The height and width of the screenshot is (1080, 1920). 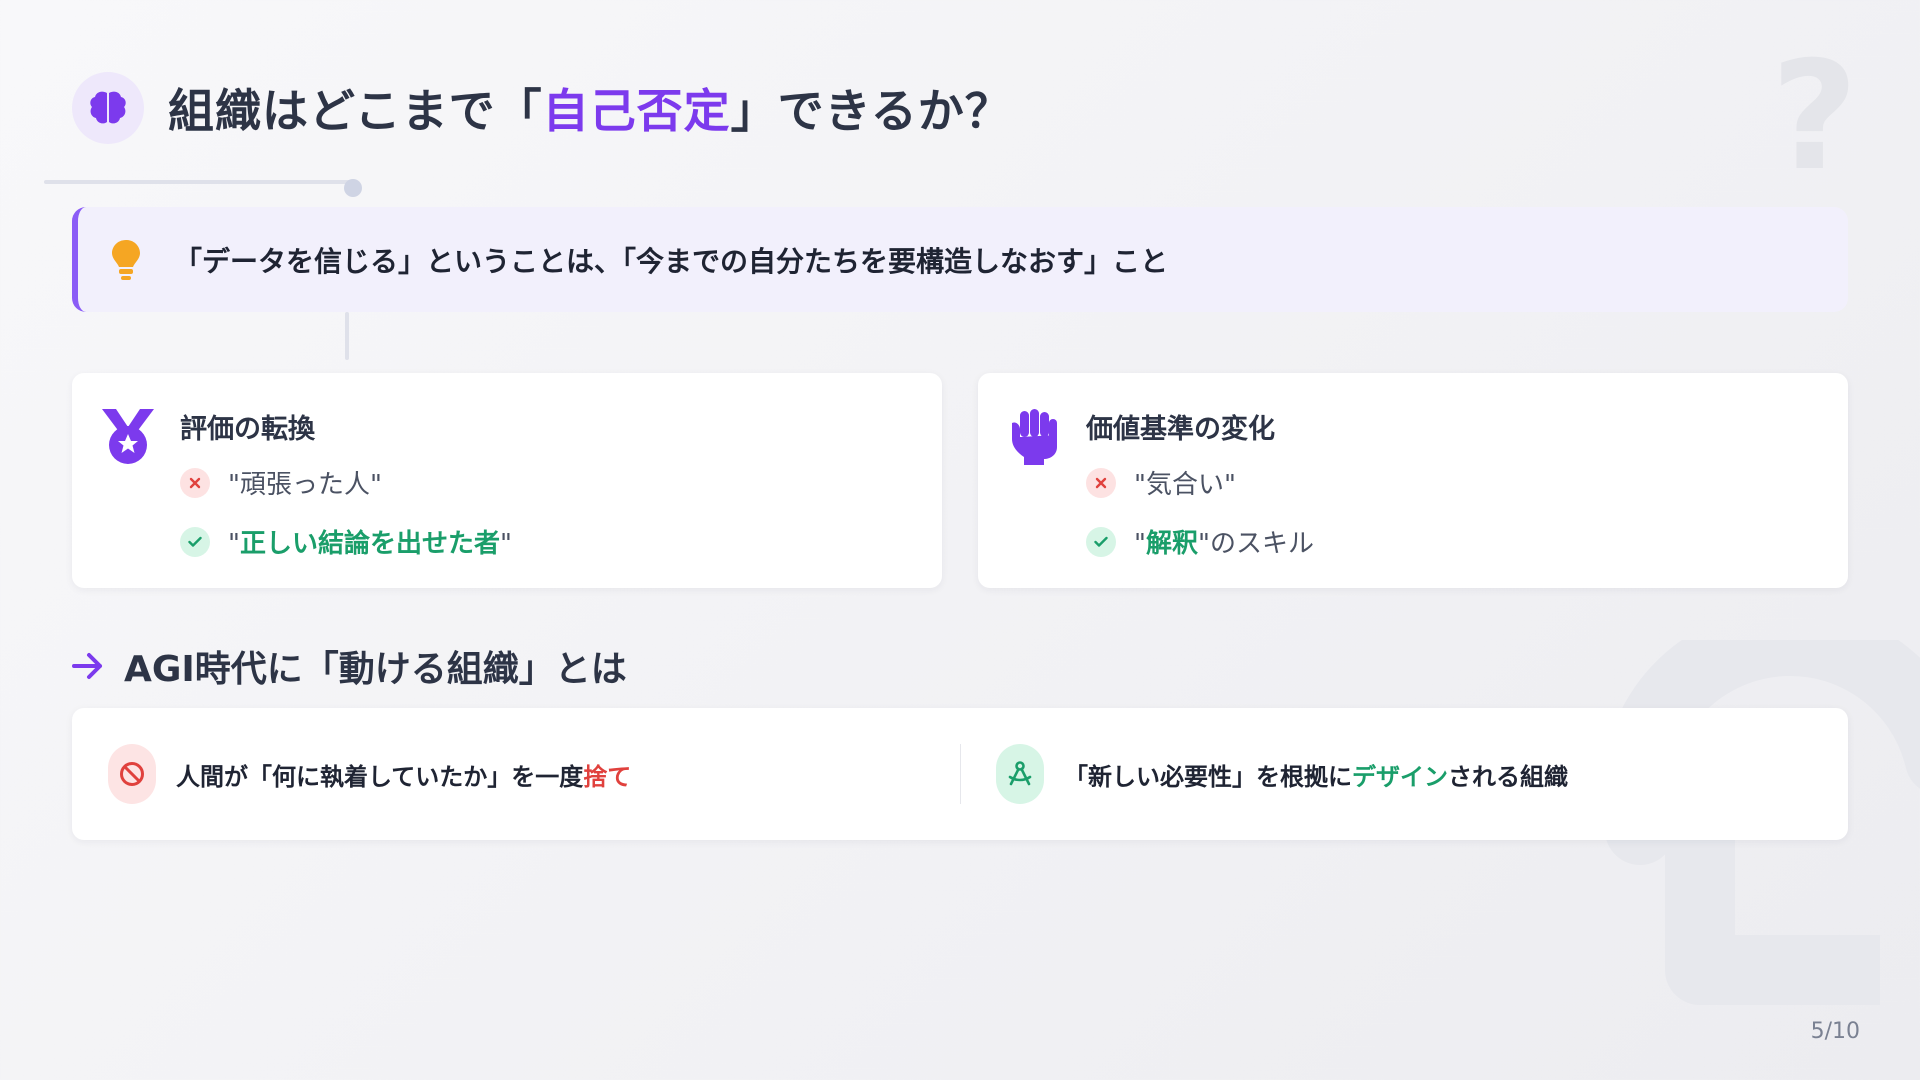 I want to click on positive-item: "解釈"のスキル, so click(x=1200, y=541).